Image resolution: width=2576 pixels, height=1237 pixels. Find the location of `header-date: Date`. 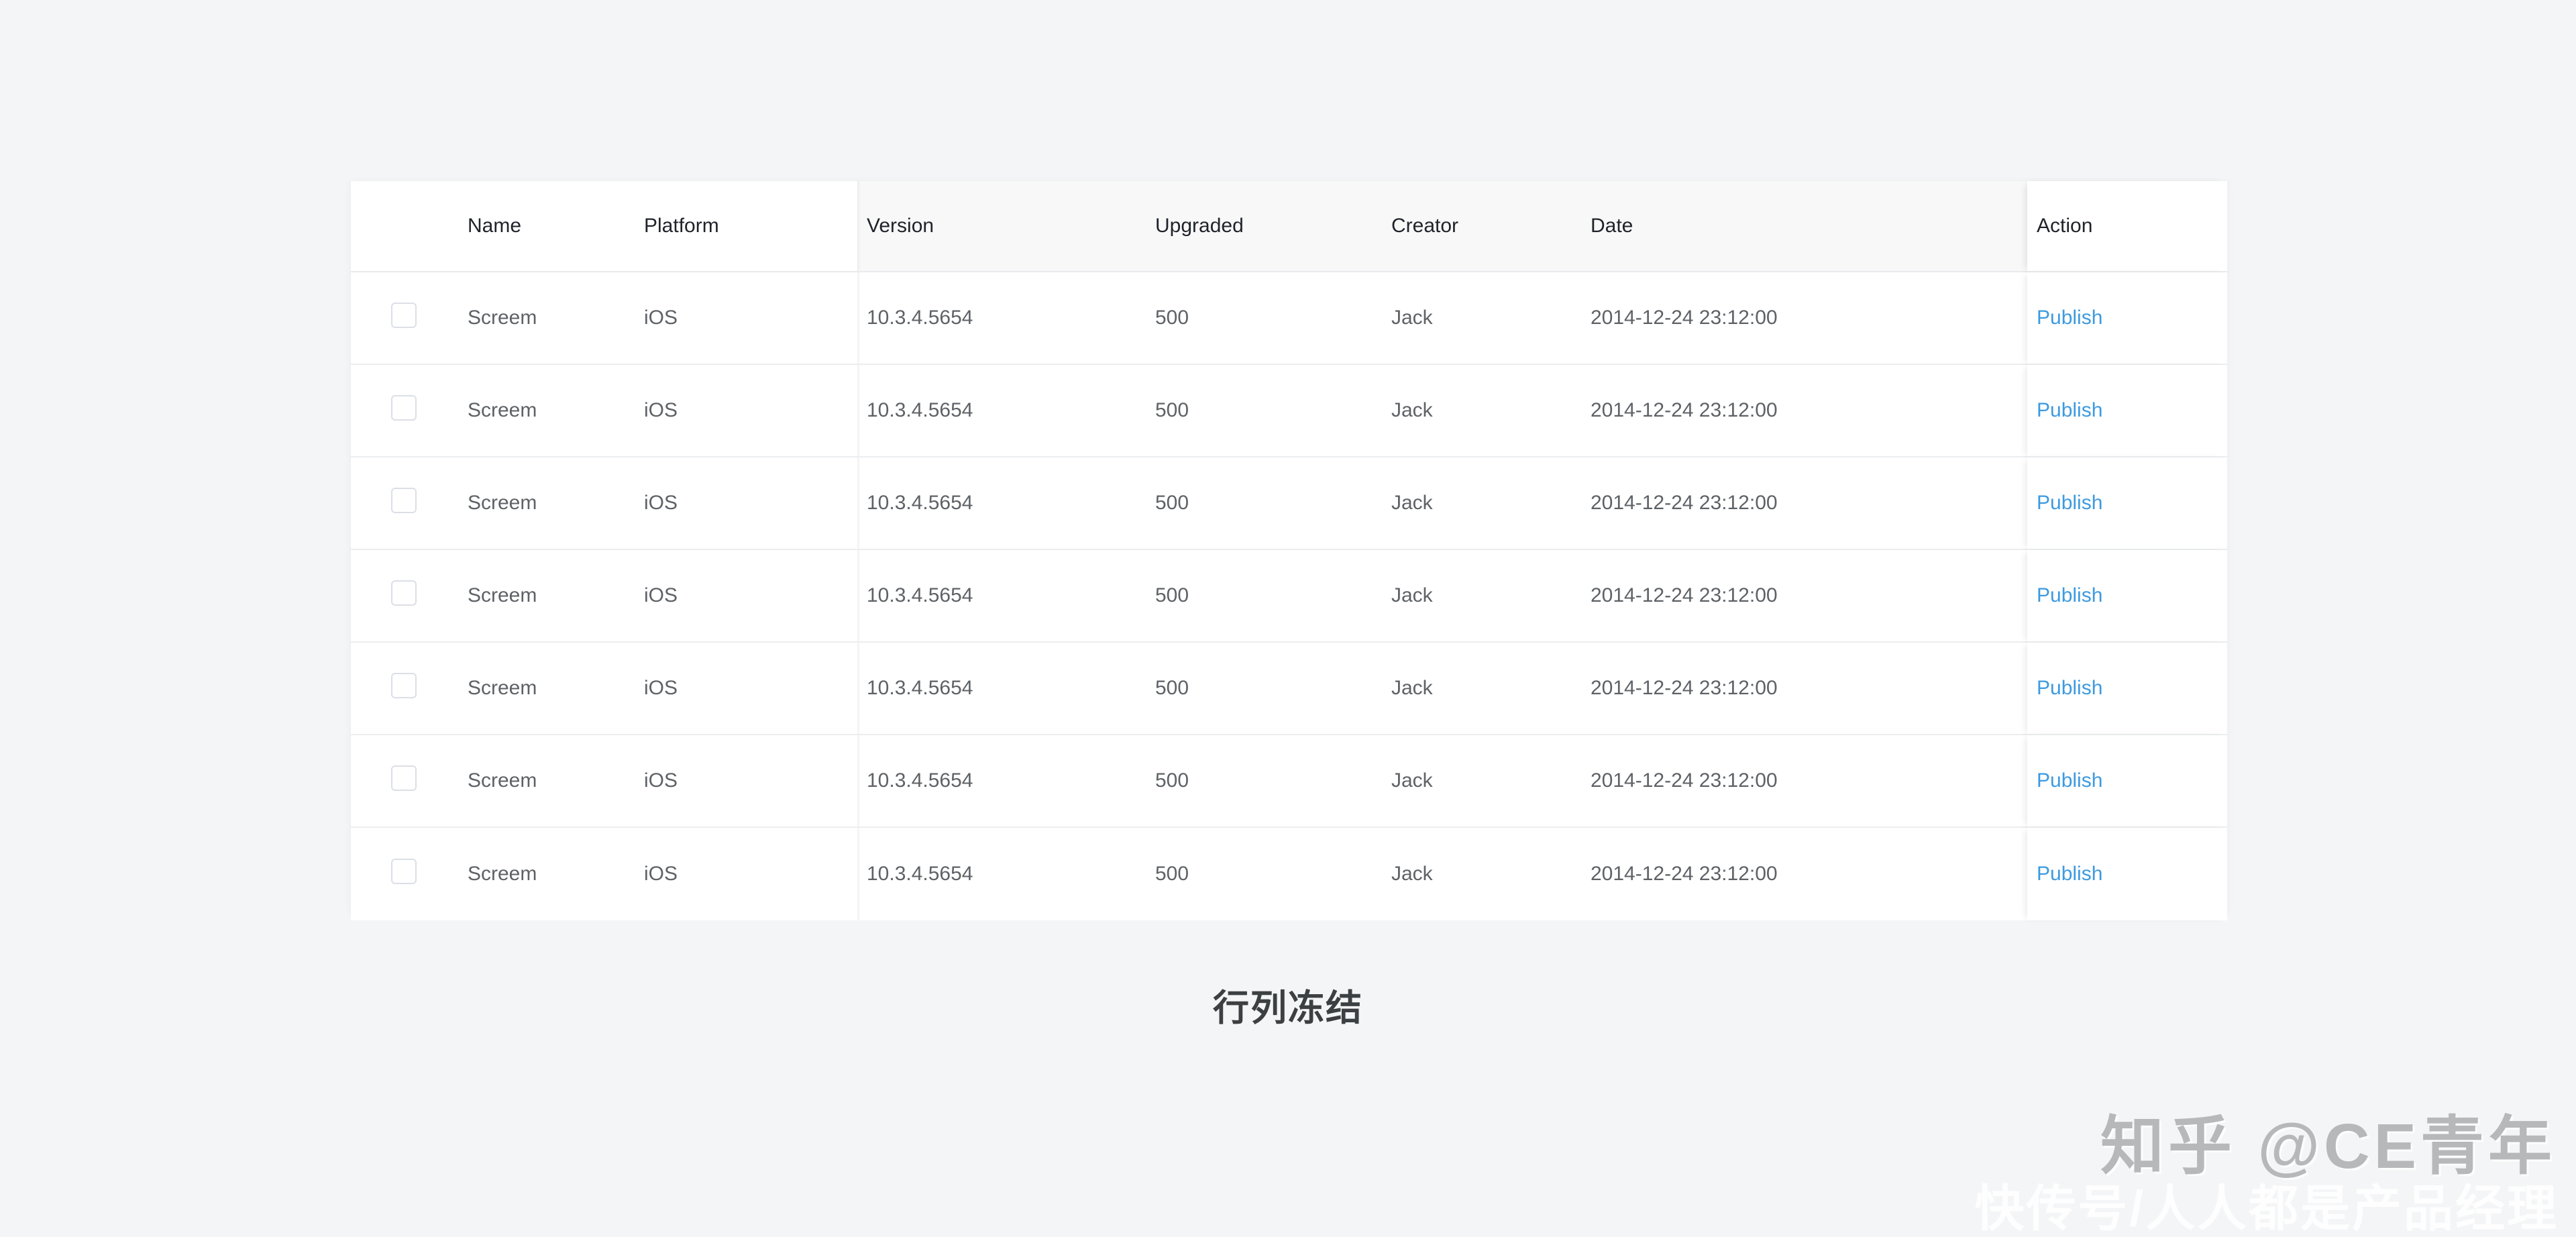

header-date: Date is located at coordinates (1804, 226).